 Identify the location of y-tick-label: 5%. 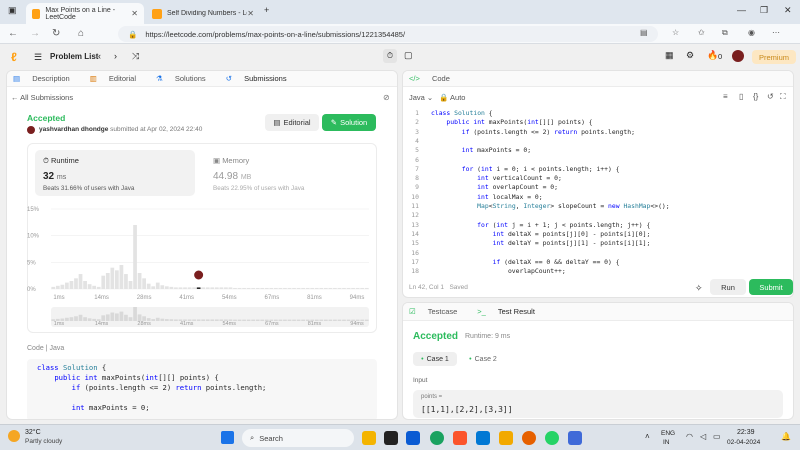
(31, 263).